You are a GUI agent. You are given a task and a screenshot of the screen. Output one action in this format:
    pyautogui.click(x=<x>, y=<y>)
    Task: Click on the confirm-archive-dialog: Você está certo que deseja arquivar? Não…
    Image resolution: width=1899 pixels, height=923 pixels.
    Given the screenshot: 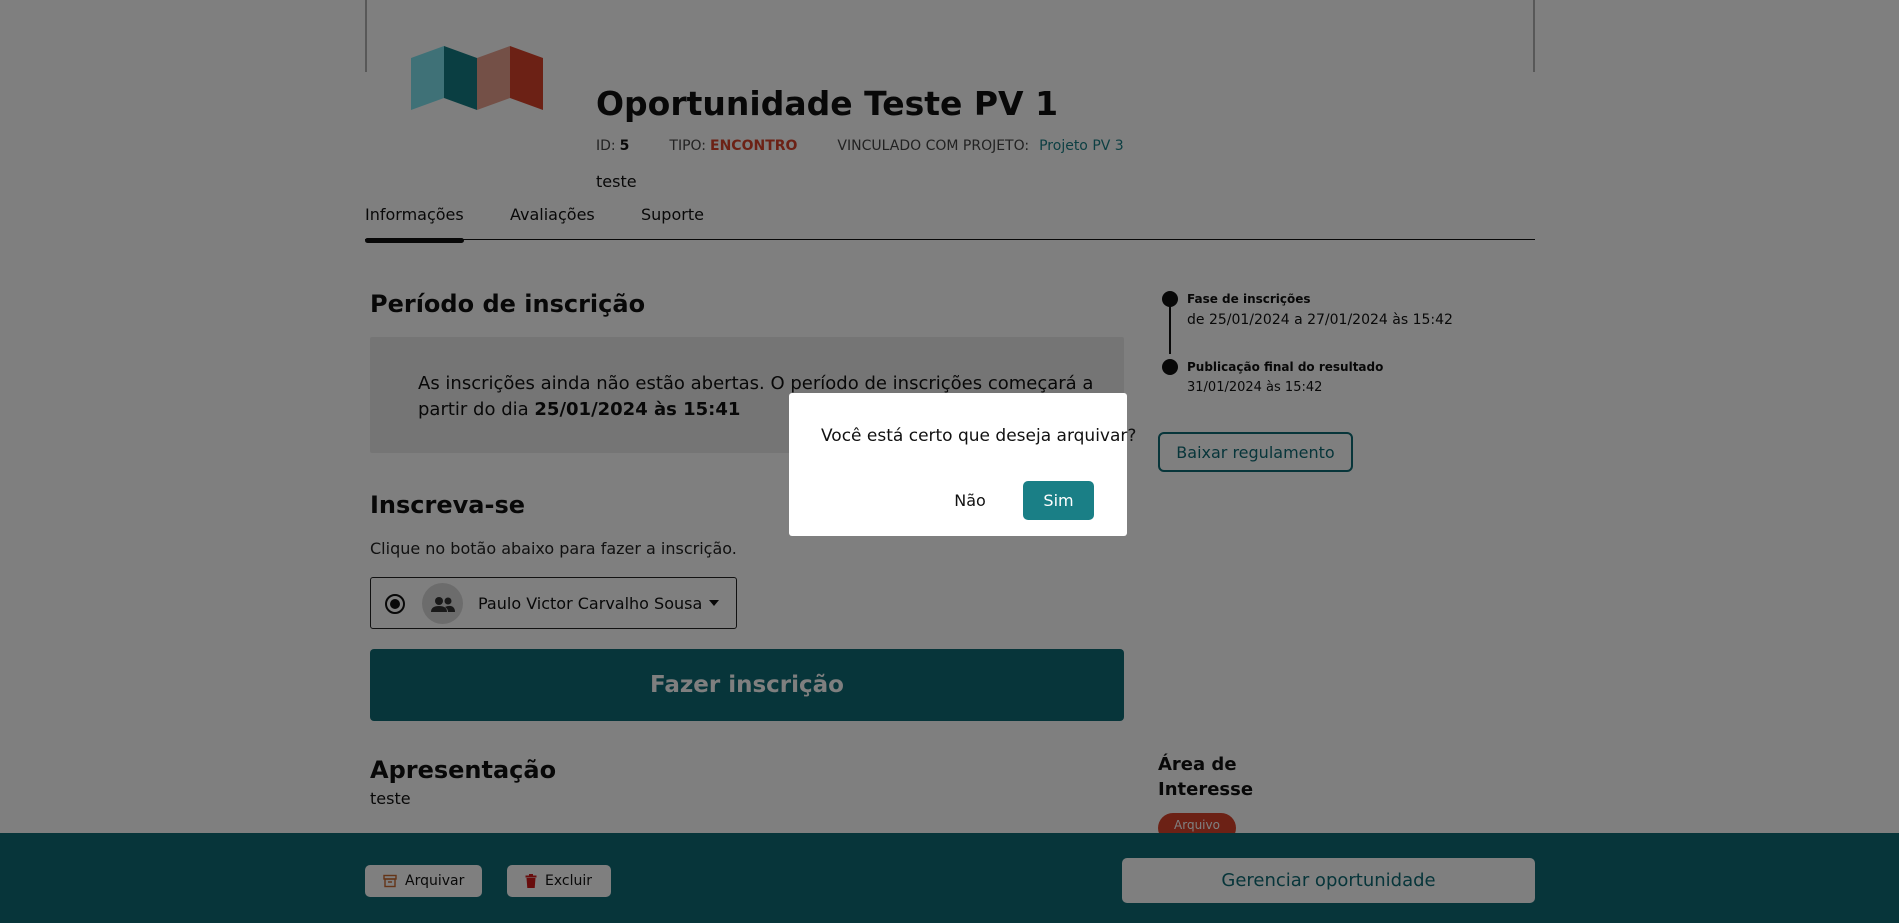 What is the action you would take?
    pyautogui.click(x=962, y=464)
    